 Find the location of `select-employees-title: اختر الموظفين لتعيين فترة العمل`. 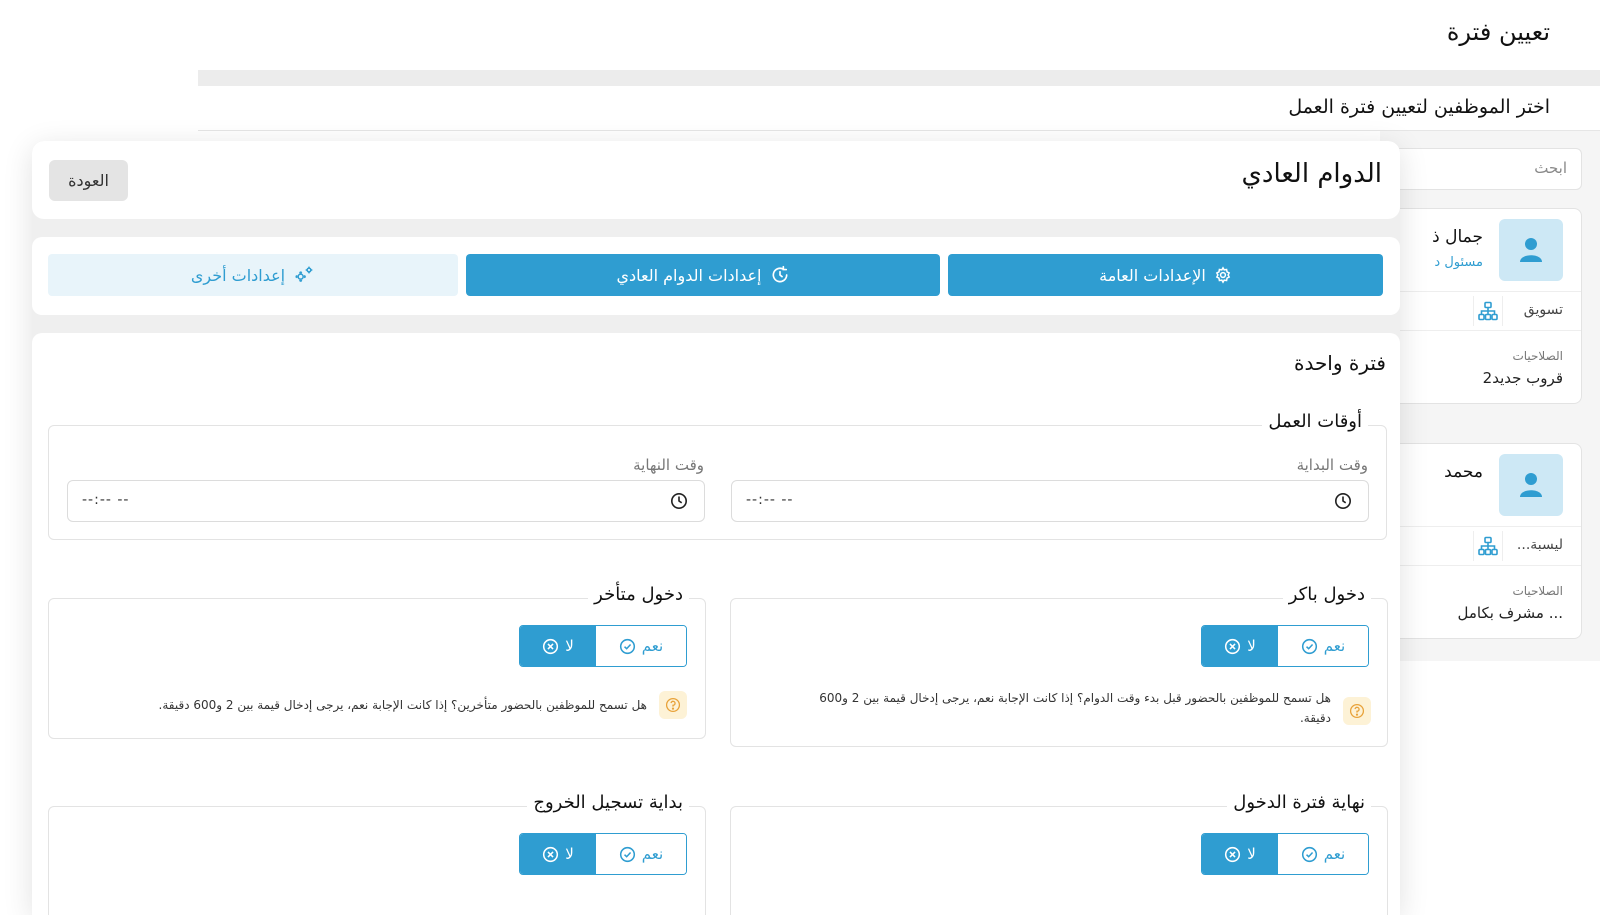

select-employees-title: اختر الموظفين لتعيين فترة العمل is located at coordinates (1419, 107).